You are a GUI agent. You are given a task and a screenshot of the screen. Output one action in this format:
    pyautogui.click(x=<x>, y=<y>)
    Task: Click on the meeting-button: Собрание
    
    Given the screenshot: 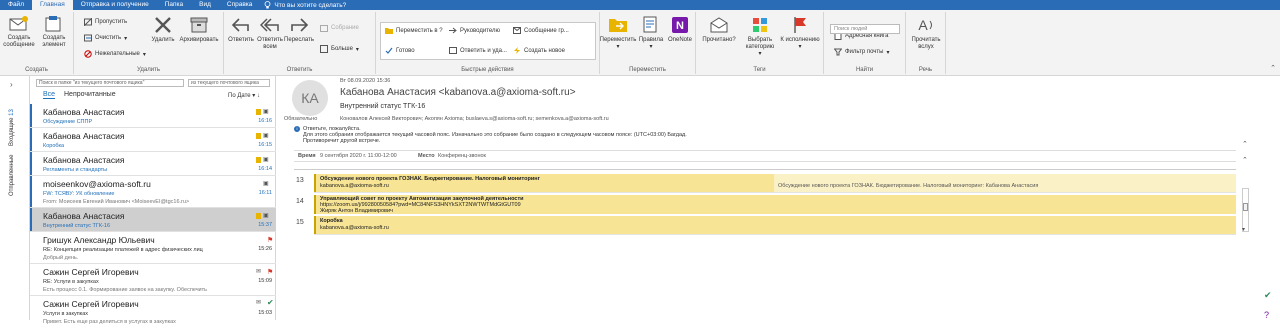 What is the action you would take?
    pyautogui.click(x=339, y=28)
    